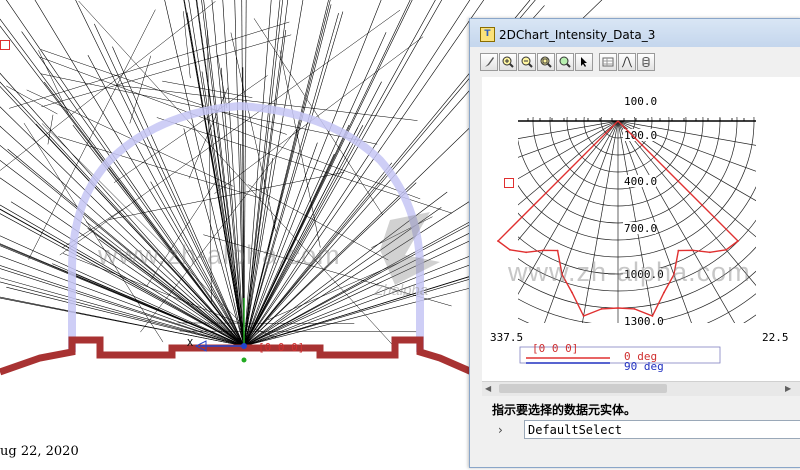  Describe the element at coordinates (410, 248) in the screenshot. I see `watermark-logo` at that location.